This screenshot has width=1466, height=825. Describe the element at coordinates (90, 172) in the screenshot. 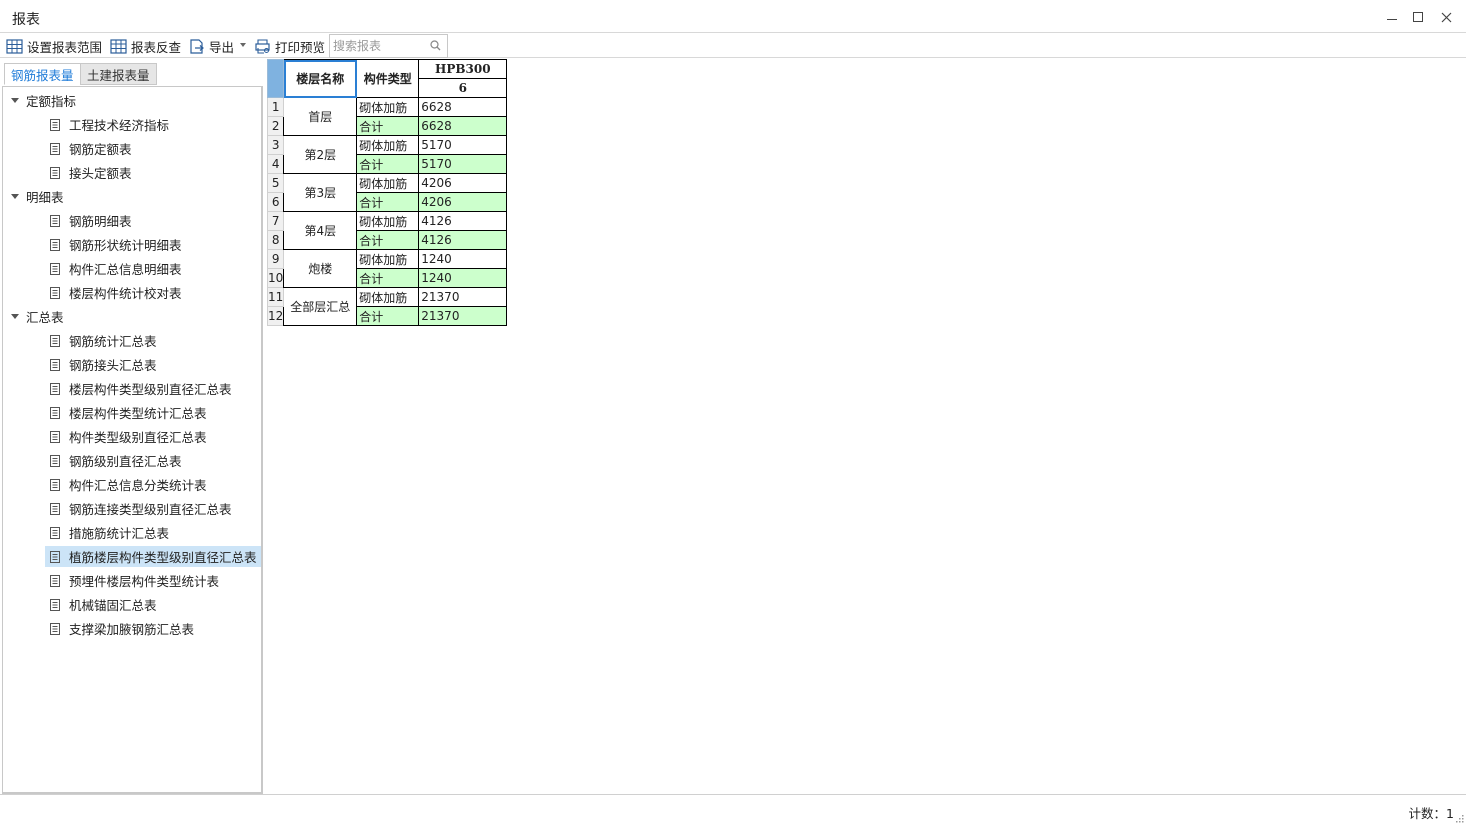

I see `tree-item: 接头定额表` at that location.